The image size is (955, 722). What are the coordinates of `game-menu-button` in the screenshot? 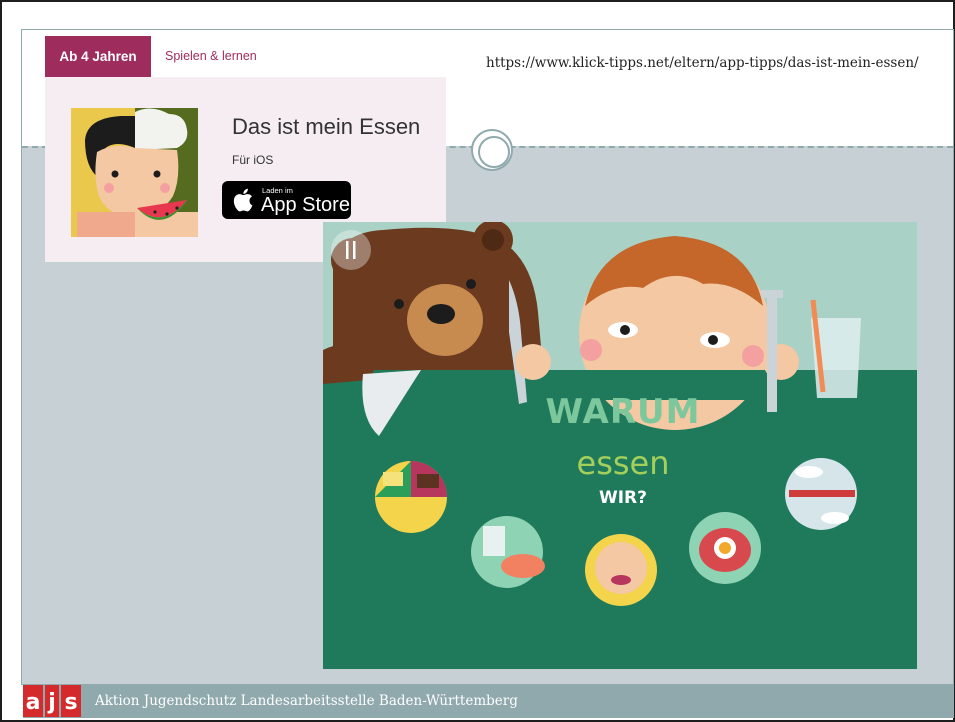 It's located at (351, 250).